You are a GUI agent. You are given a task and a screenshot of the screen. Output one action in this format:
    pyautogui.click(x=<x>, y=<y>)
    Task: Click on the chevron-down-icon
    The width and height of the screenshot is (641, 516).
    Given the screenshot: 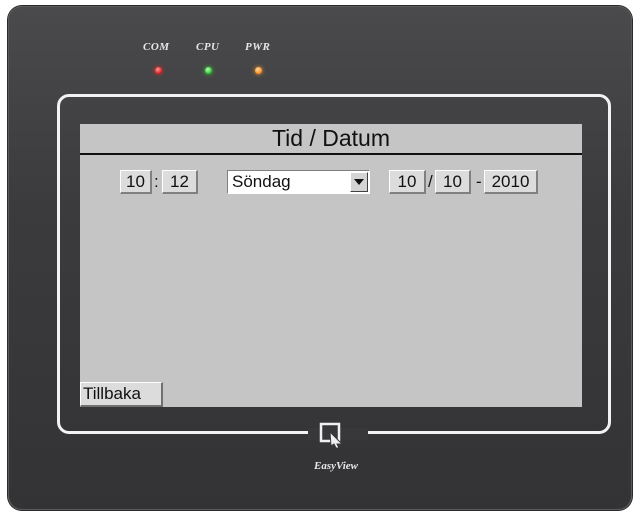 What is the action you would take?
    pyautogui.click(x=359, y=182)
    